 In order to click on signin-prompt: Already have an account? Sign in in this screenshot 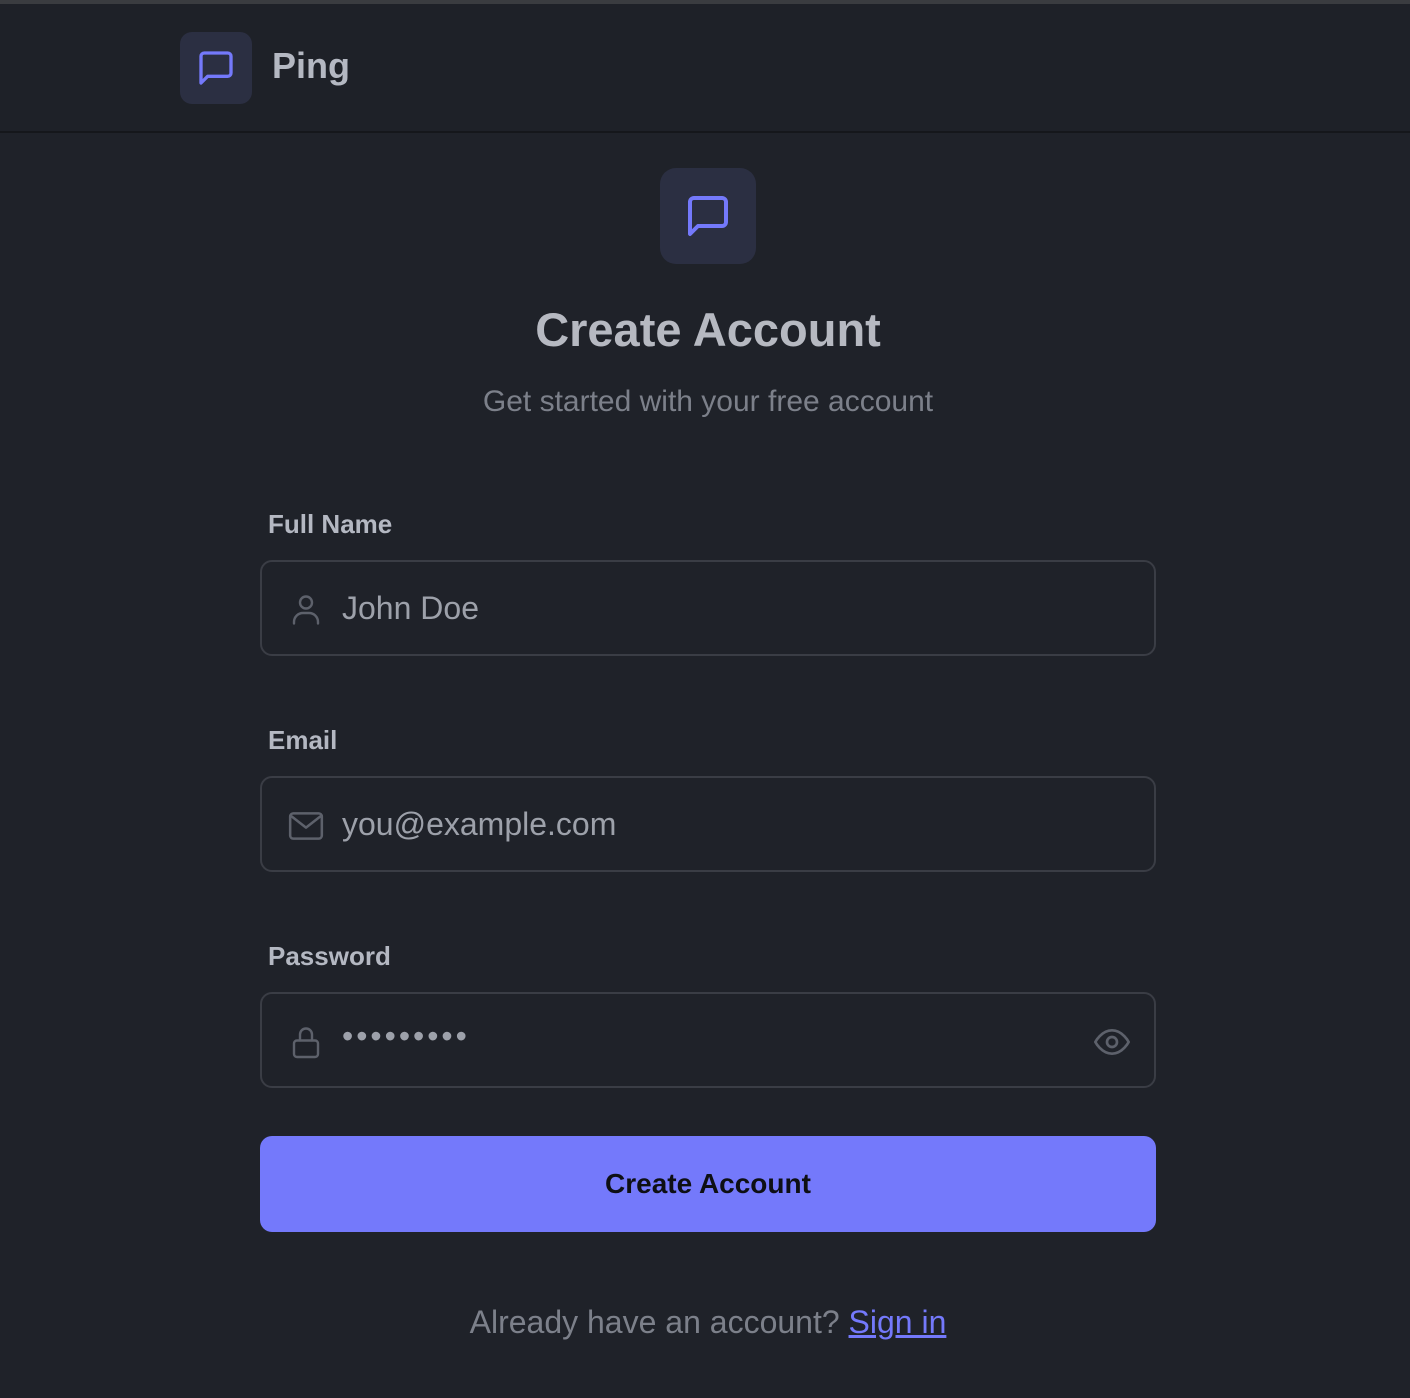, I will do `click(705, 1322)`.